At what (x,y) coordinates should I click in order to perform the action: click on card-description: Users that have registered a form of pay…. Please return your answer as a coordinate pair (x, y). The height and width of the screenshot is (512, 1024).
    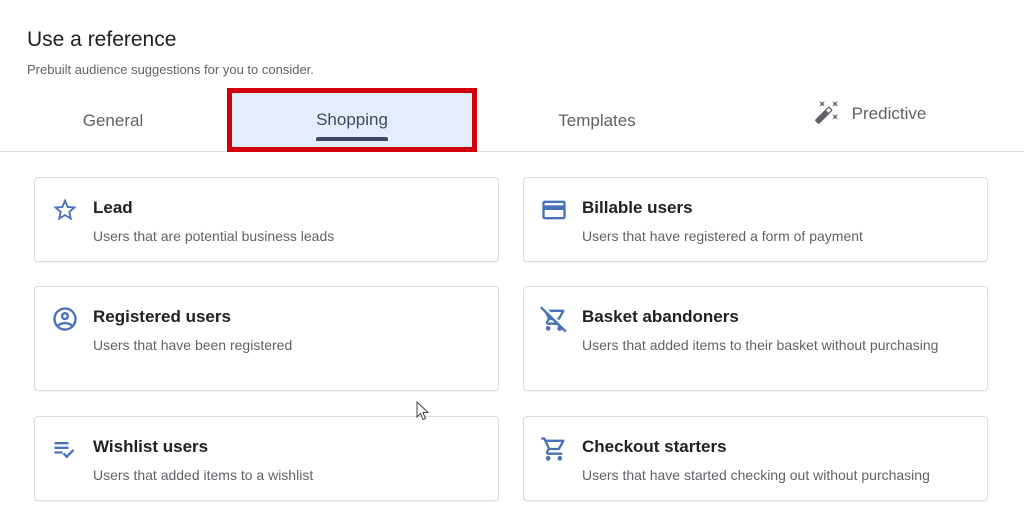
    Looking at the image, I should click on (722, 236).